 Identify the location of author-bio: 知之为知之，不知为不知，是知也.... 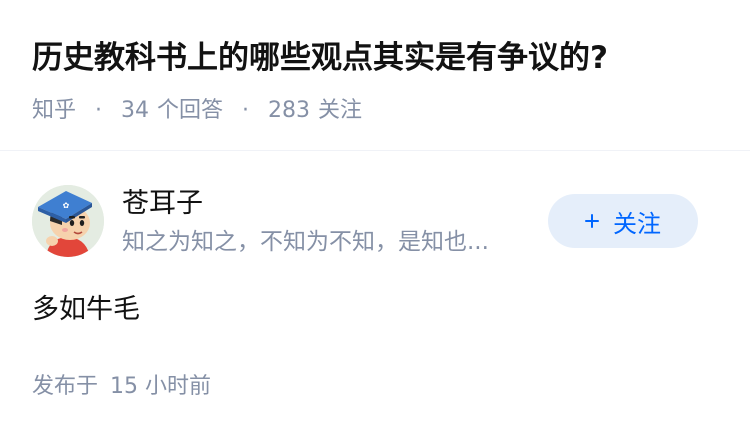
(305, 242).